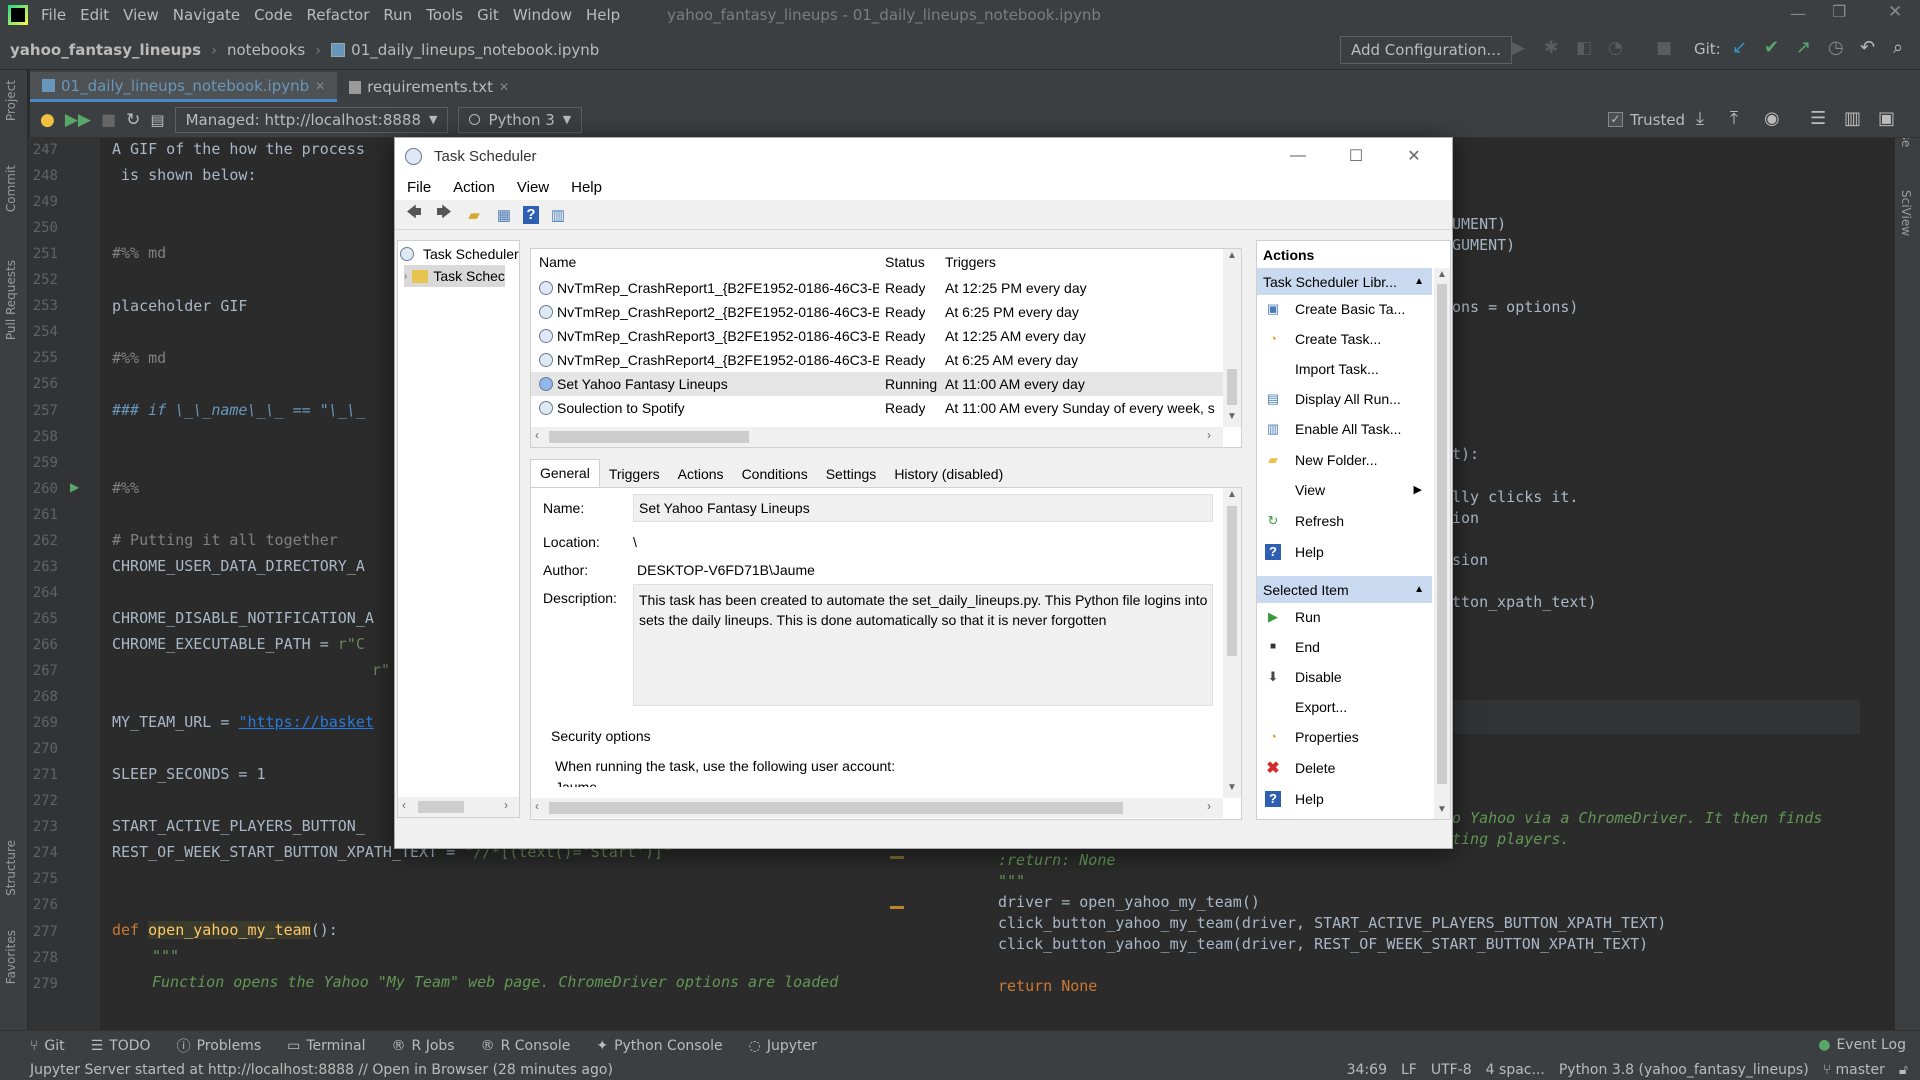  I want to click on git-update-icon: ↙, so click(1739, 47).